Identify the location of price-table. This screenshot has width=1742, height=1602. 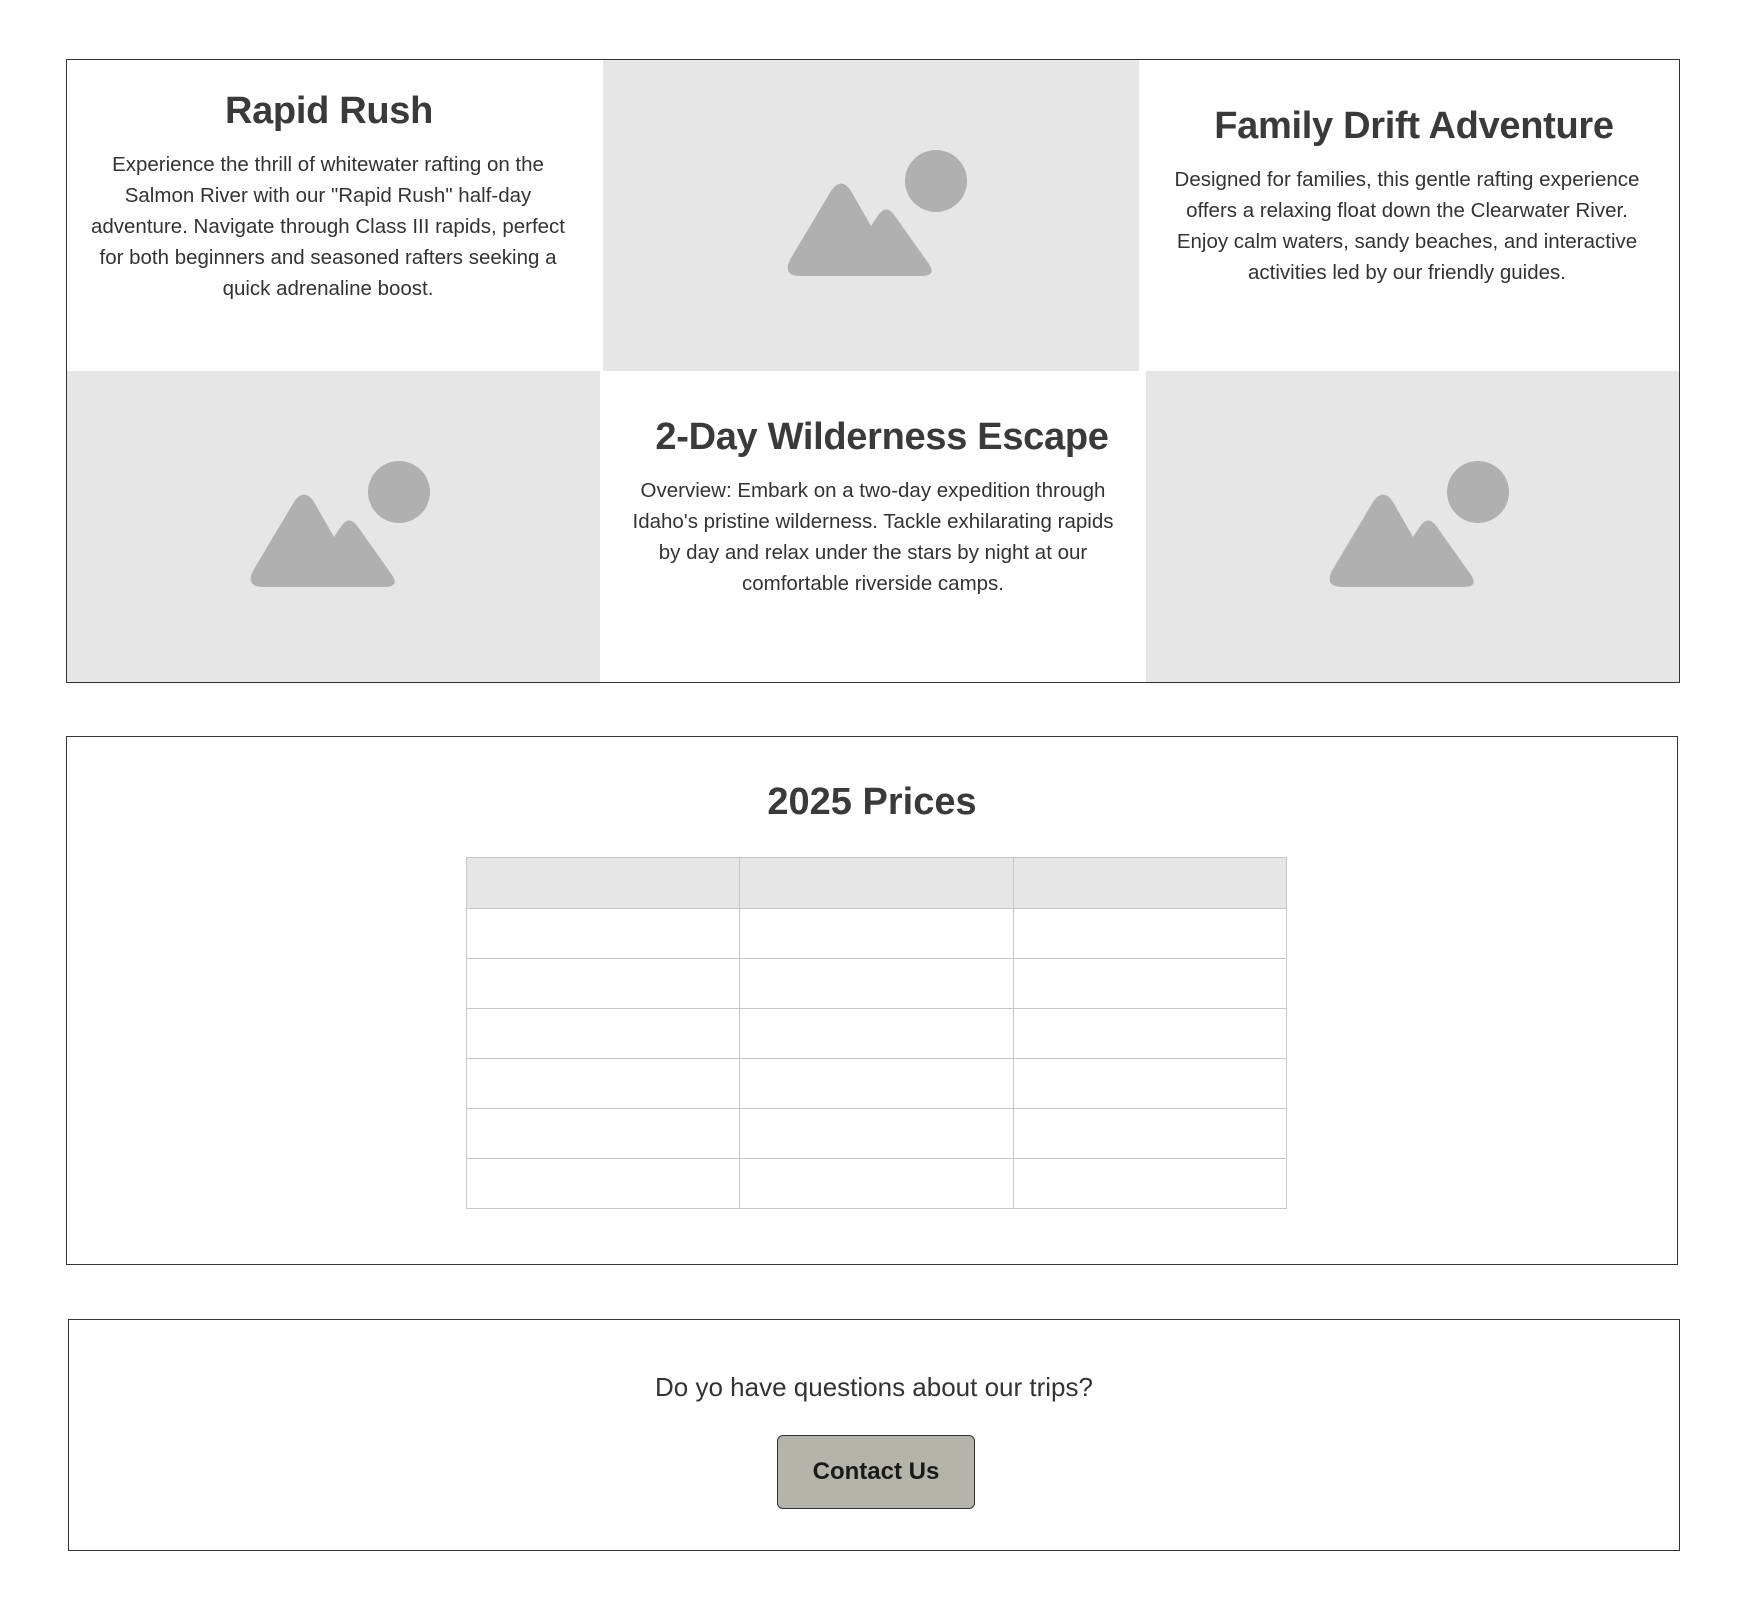
(876, 1033).